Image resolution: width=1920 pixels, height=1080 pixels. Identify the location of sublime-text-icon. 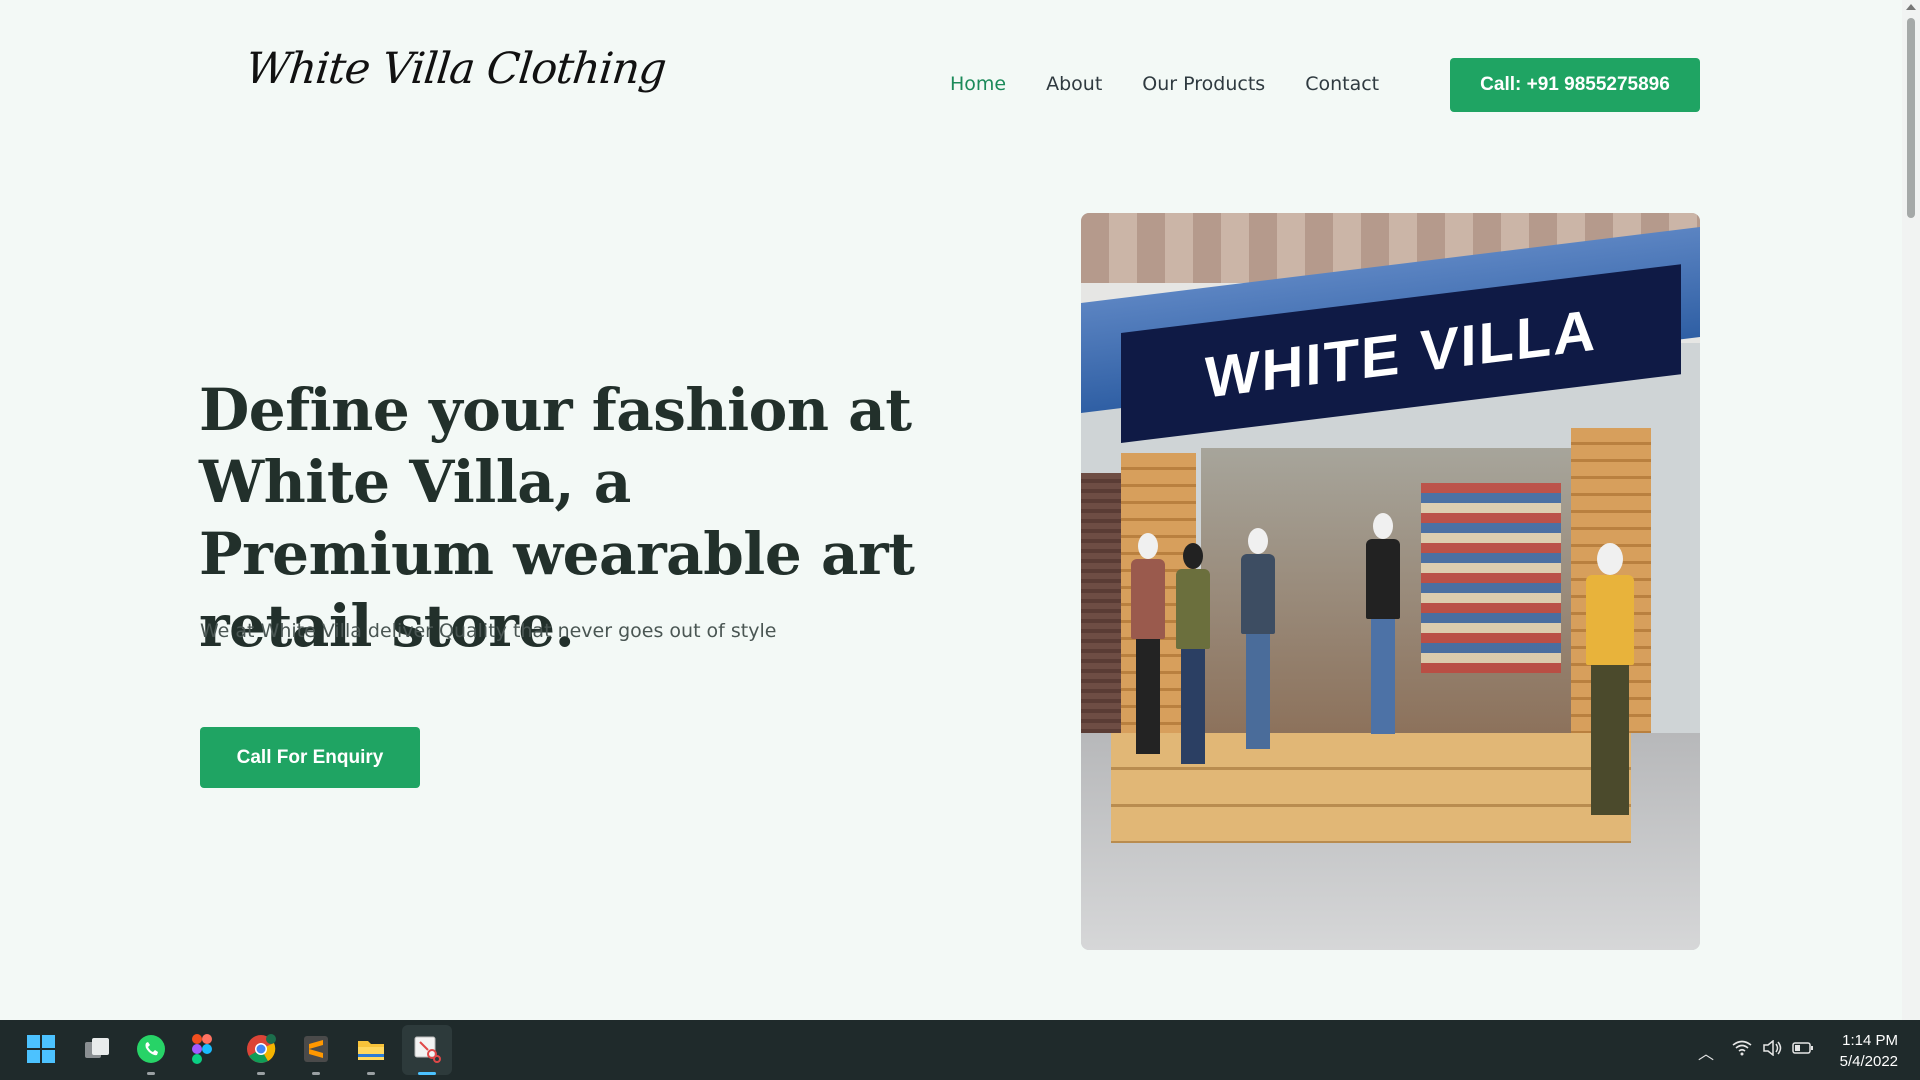
(316, 1049).